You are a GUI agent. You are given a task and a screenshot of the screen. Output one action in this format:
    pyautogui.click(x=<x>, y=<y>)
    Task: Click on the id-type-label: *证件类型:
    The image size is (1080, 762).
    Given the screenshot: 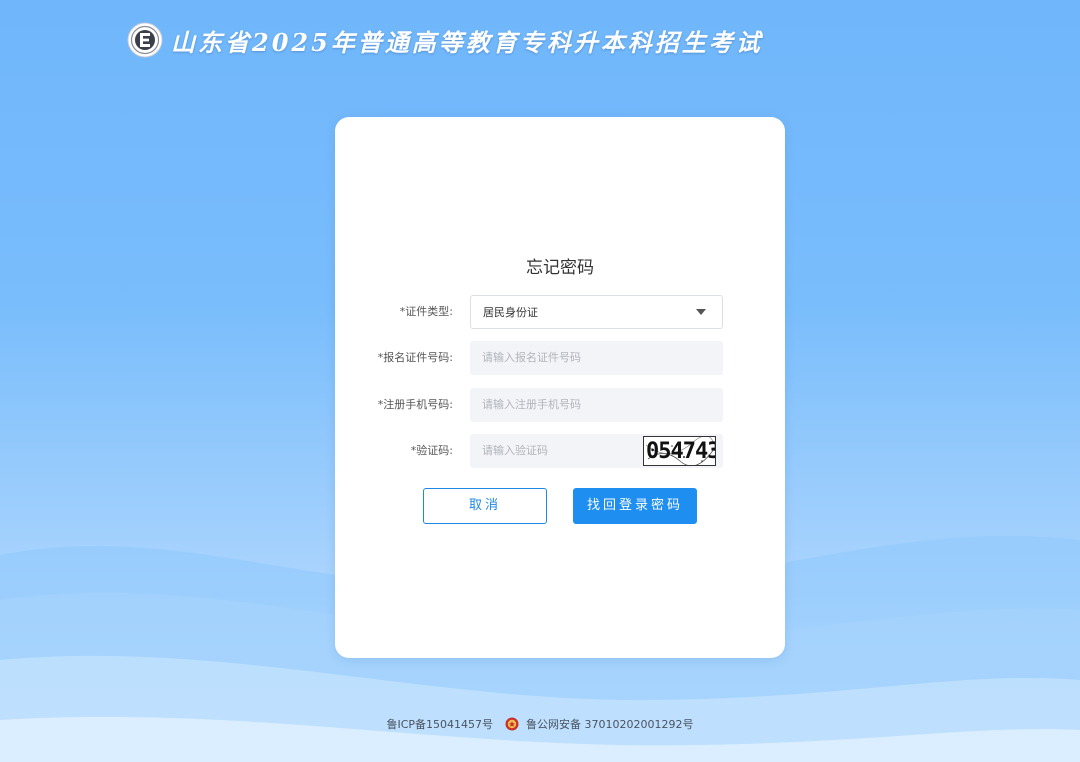 What is the action you would take?
    pyautogui.click(x=426, y=311)
    